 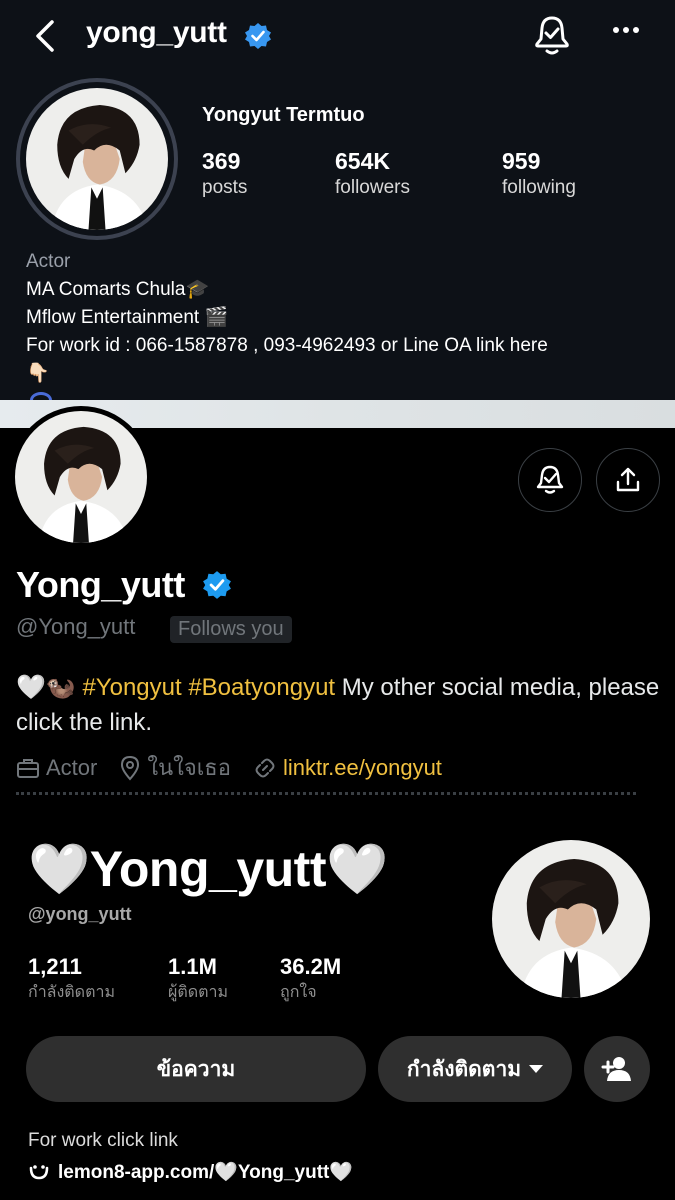 What do you see at coordinates (189, 767) in the screenshot?
I see `location-label: ในใจเธอ` at bounding box center [189, 767].